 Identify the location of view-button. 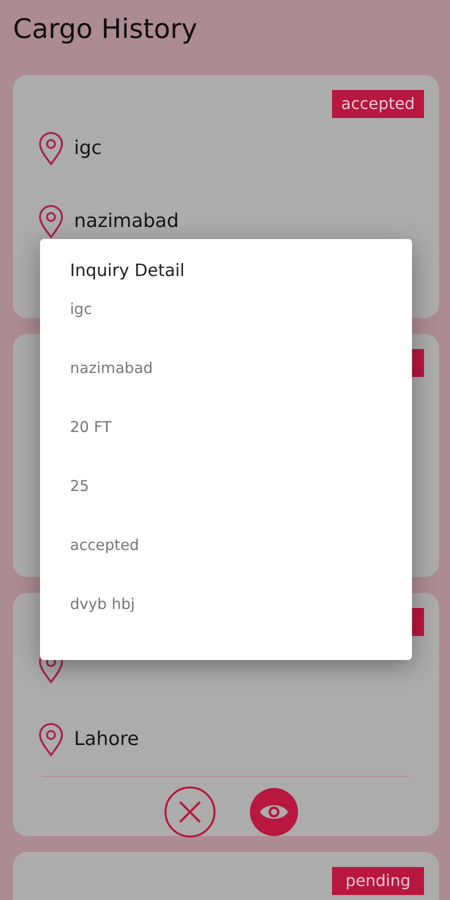
(274, 812).